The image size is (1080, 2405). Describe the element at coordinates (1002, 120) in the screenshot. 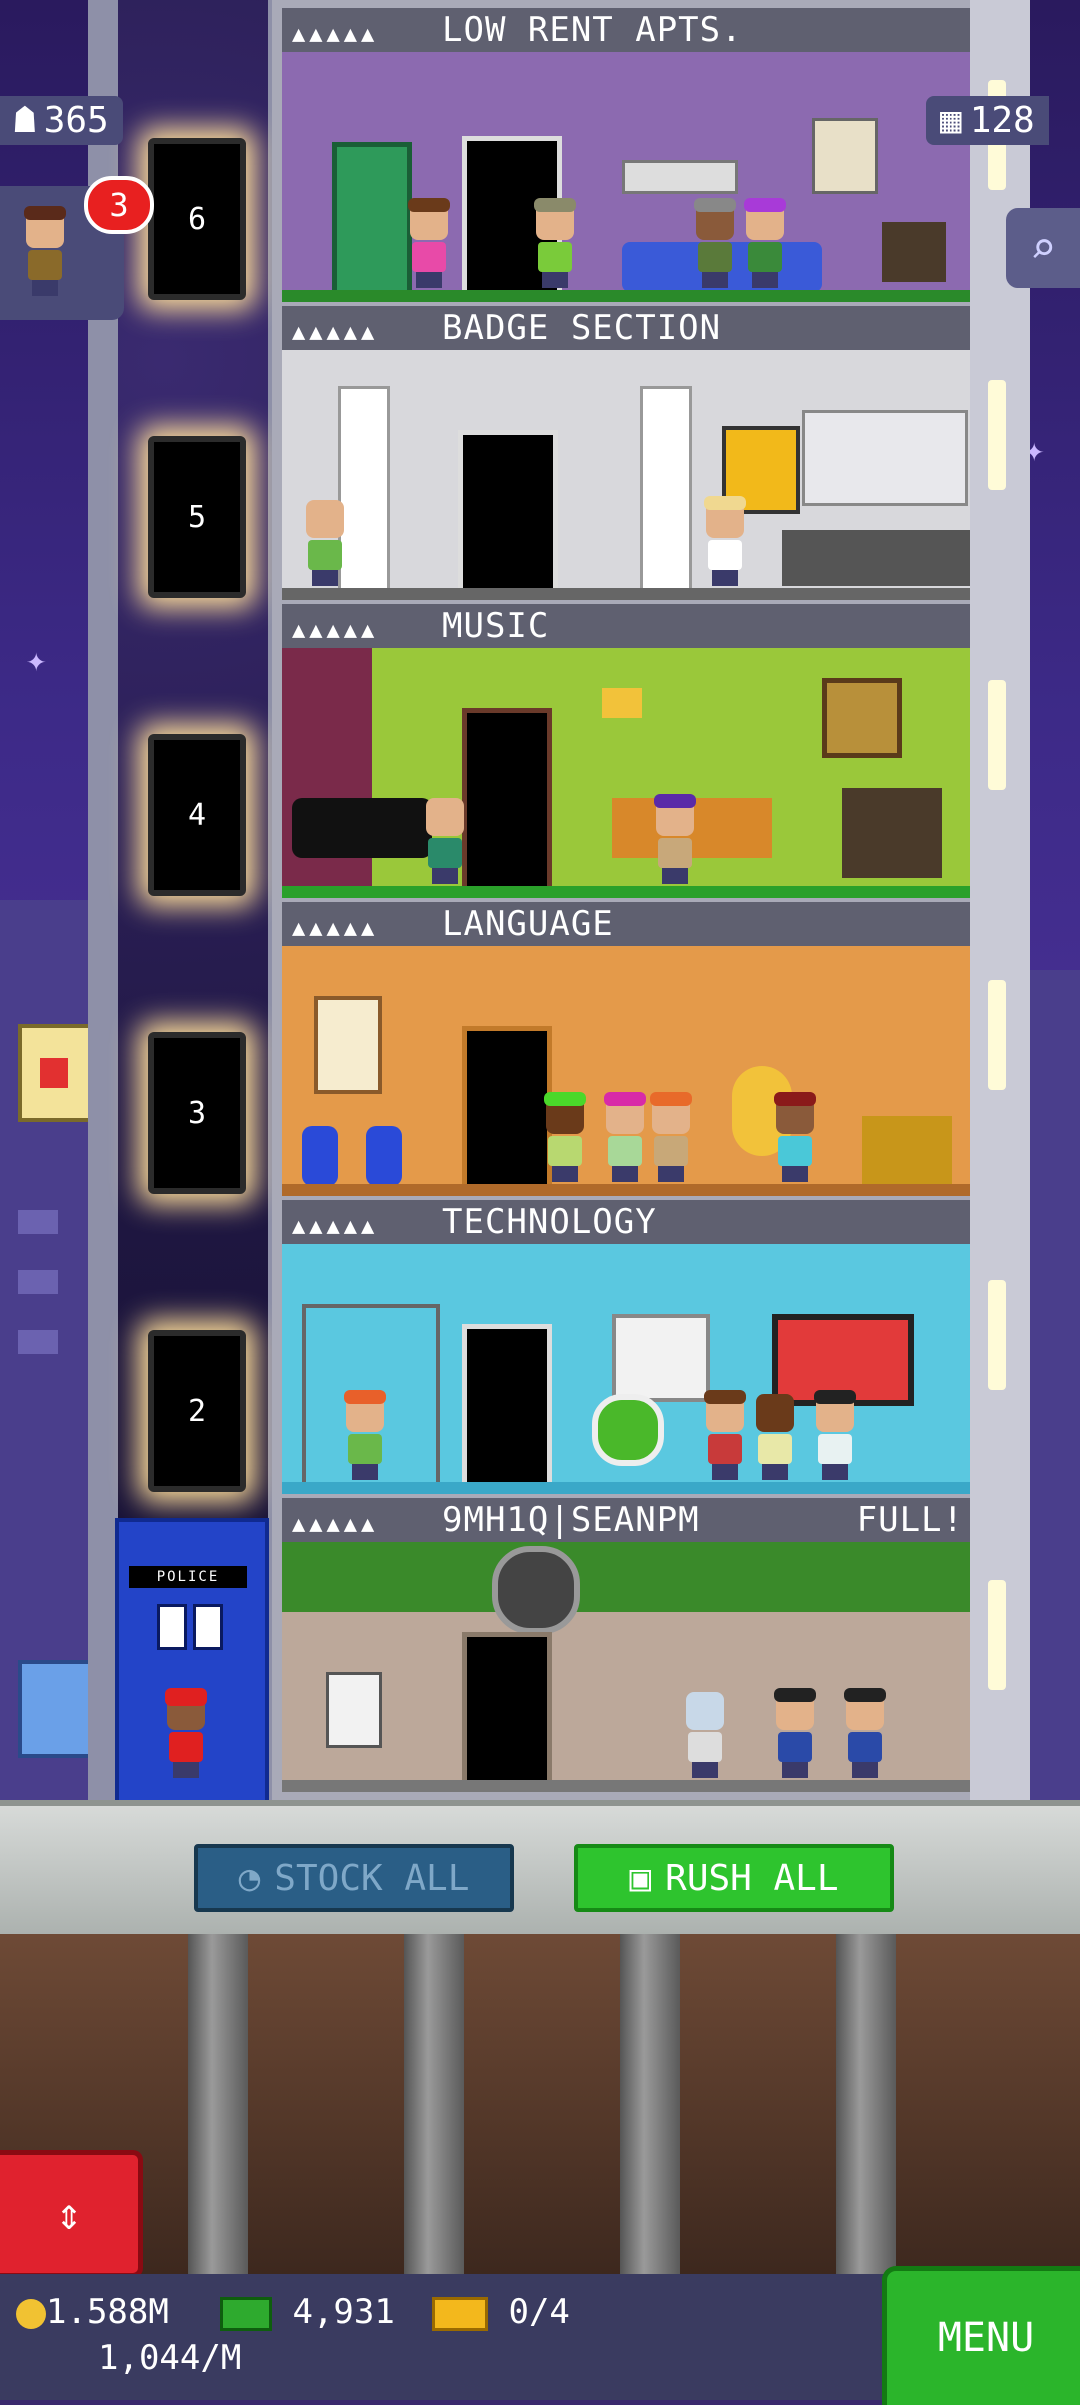

I see `floors-value: 128` at that location.